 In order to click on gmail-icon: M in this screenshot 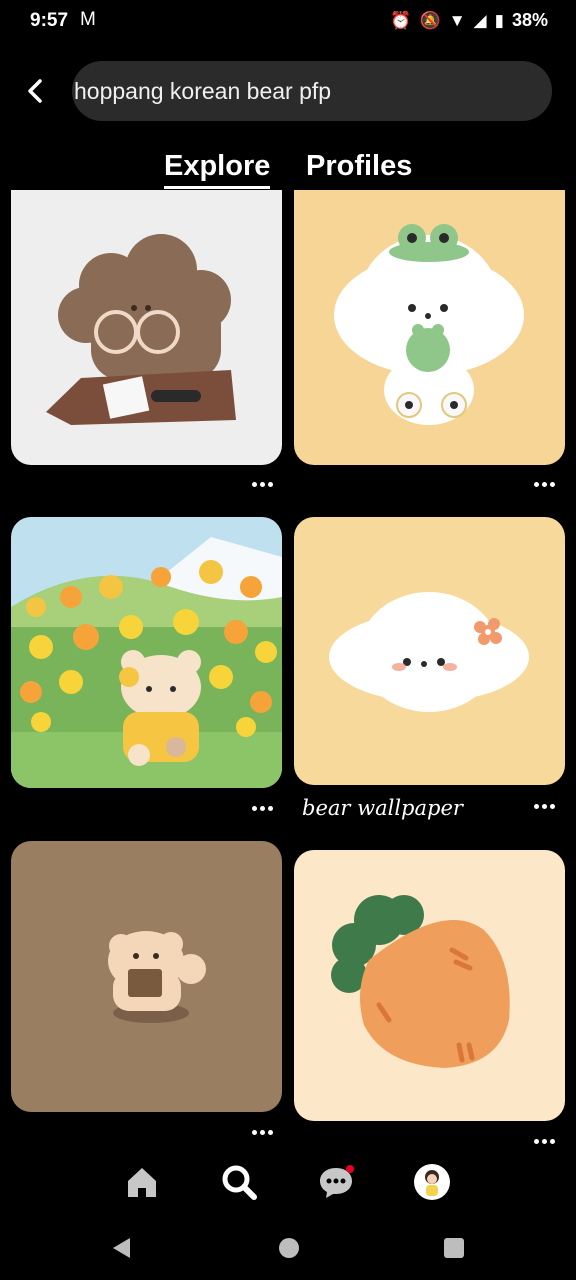, I will do `click(88, 19)`.